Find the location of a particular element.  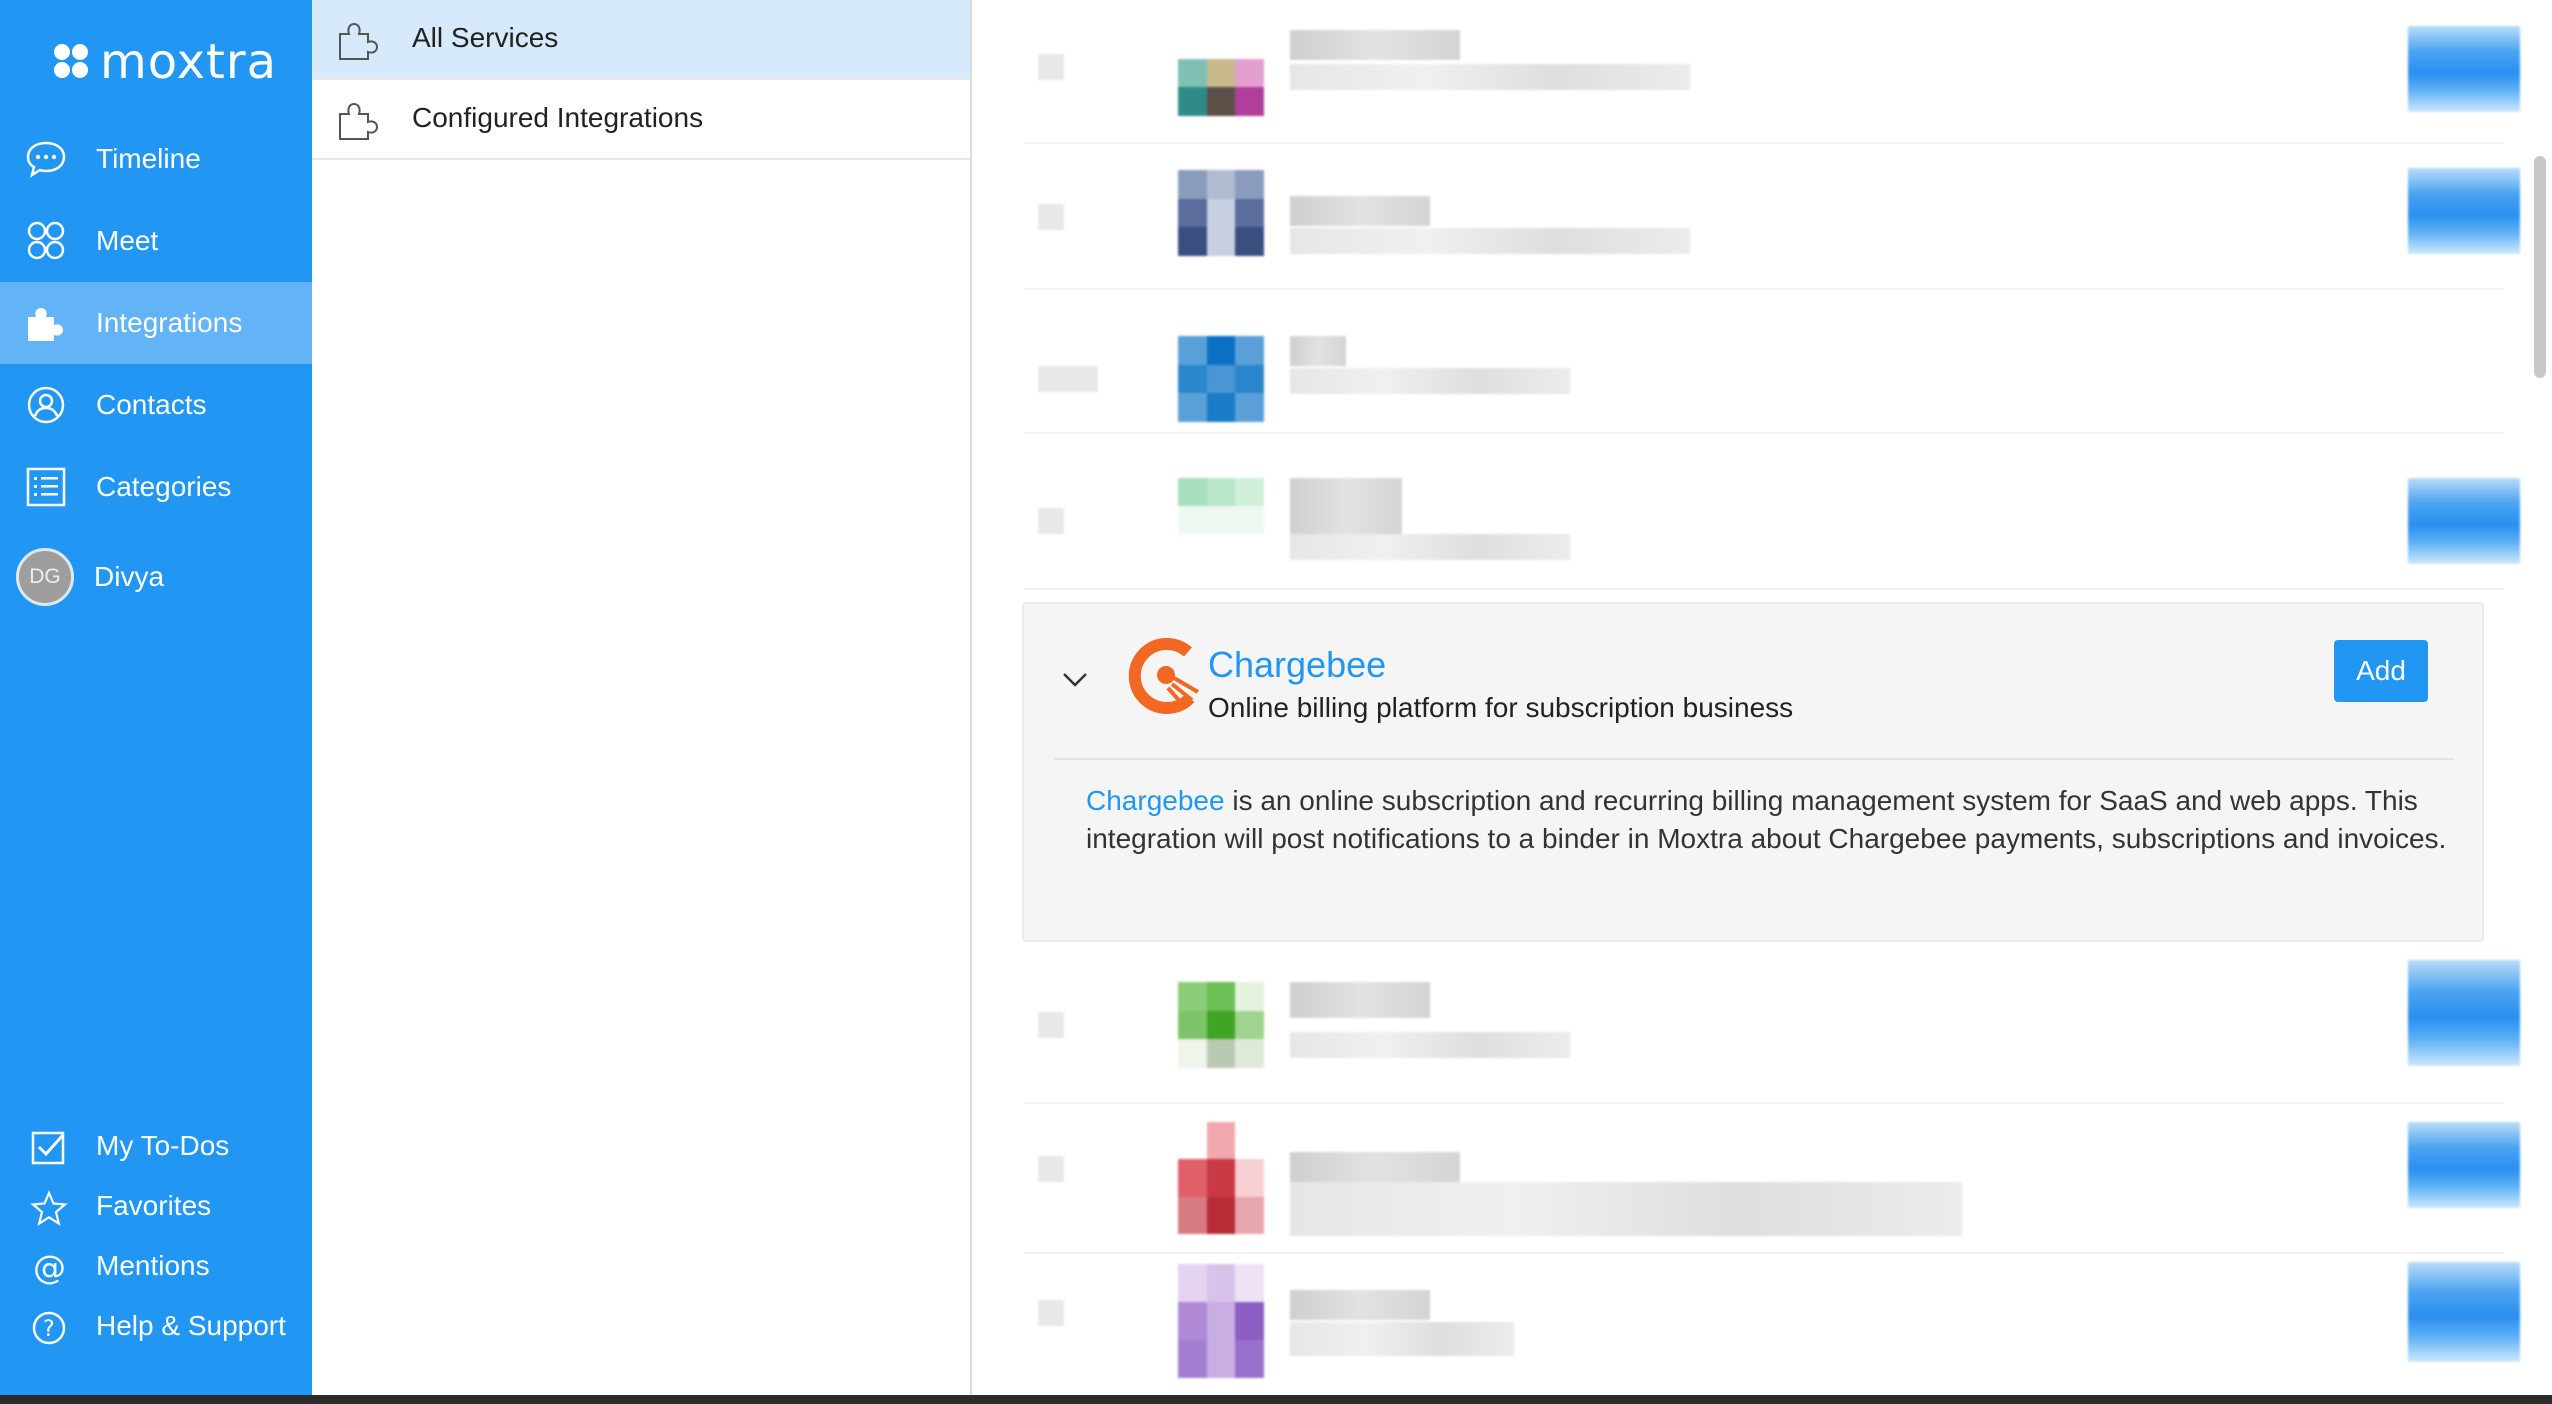

nav-help-support: ? Help & Support is located at coordinates (156, 1326).